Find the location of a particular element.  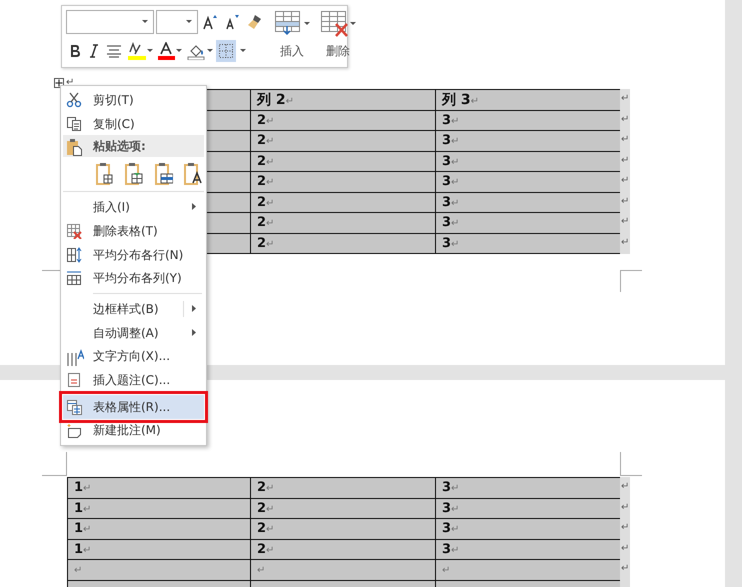

menu-item: 平均分布各列(Y) is located at coordinates (133, 278).